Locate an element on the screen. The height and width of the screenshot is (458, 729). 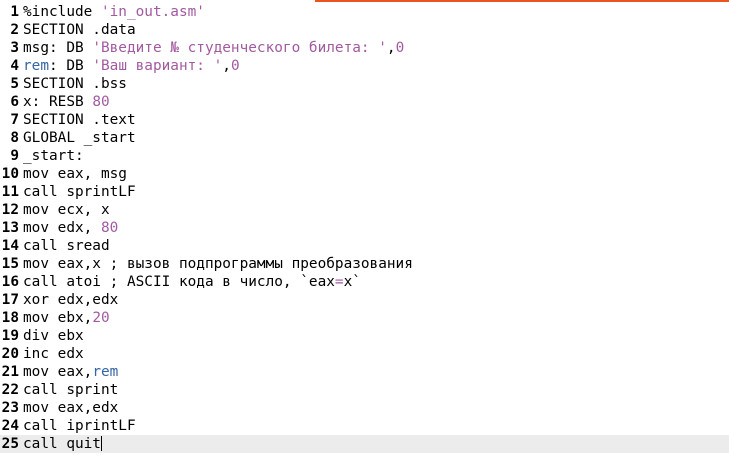
code-token: inc edx is located at coordinates (53, 354).